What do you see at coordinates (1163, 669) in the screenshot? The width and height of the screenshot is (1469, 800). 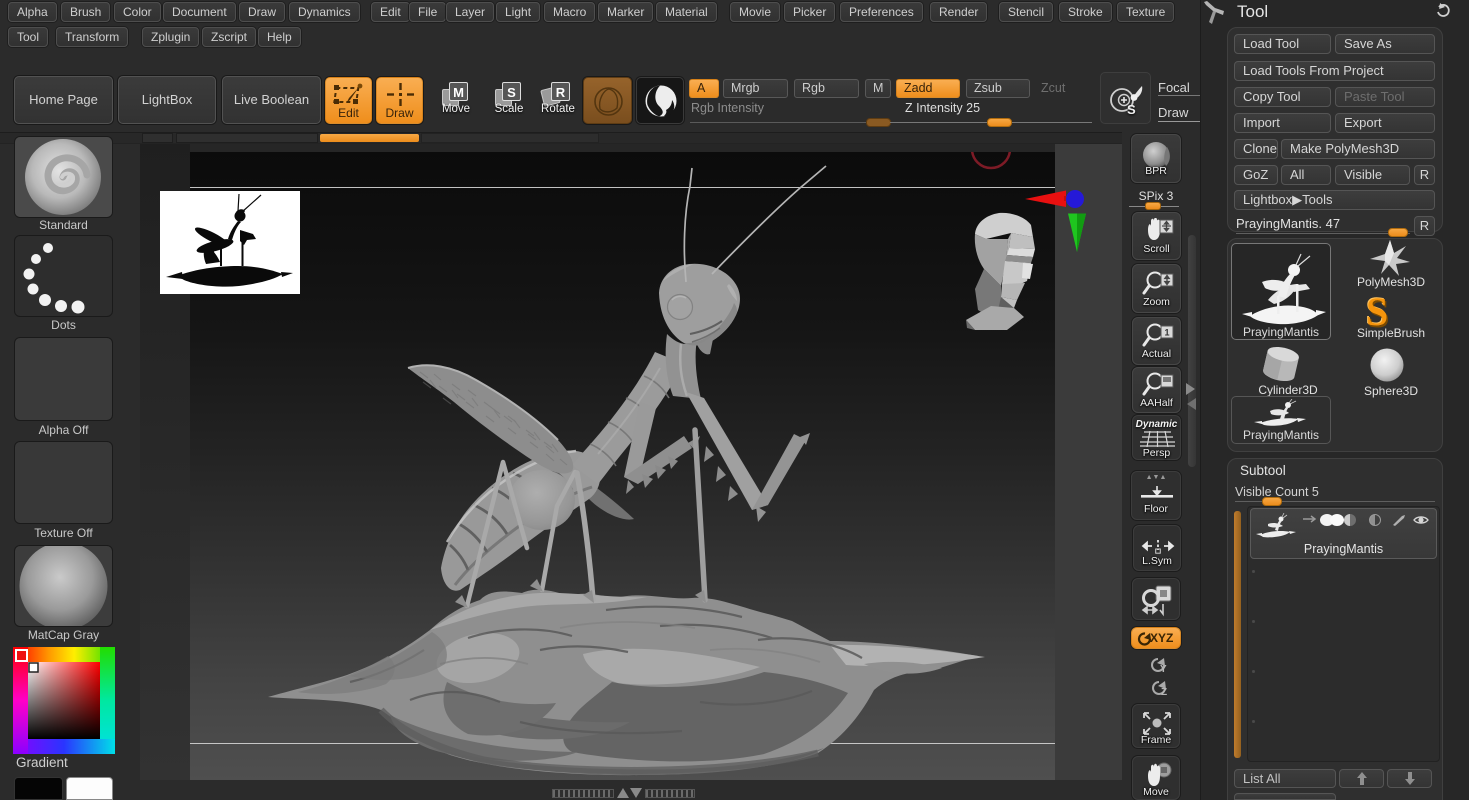 I see `svg-text: Y` at bounding box center [1163, 669].